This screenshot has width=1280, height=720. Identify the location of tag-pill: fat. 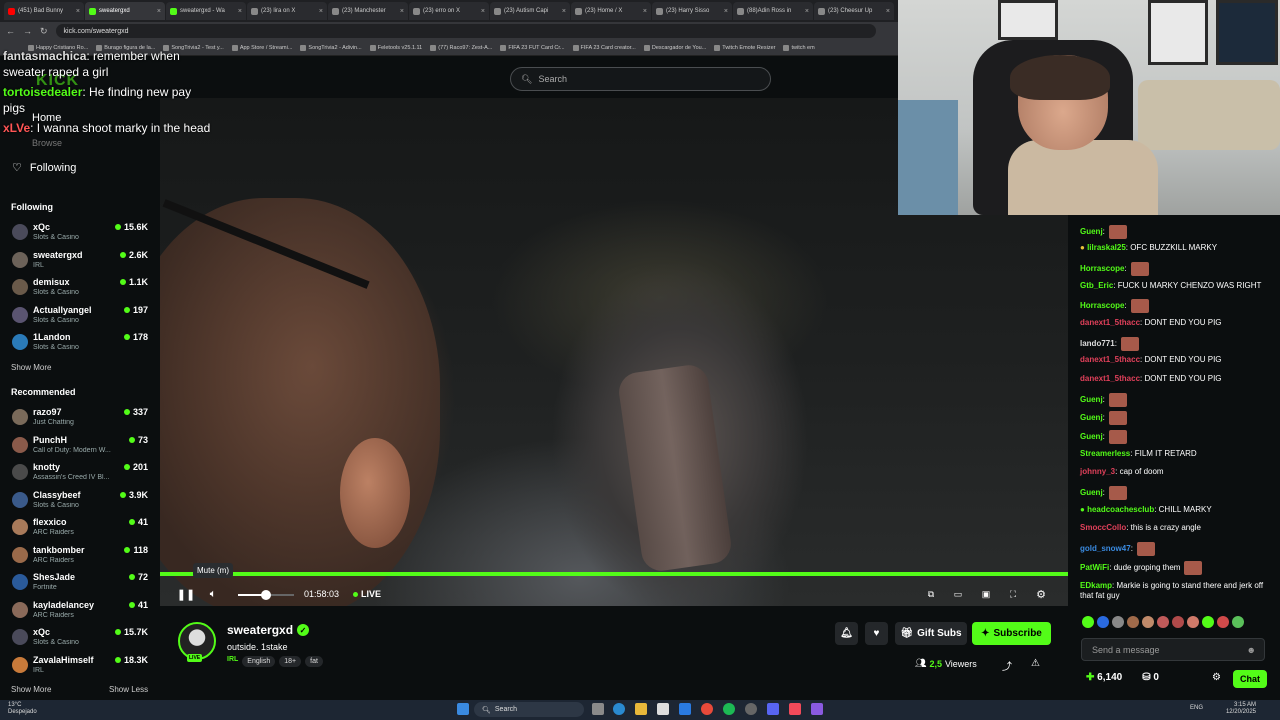
(314, 661).